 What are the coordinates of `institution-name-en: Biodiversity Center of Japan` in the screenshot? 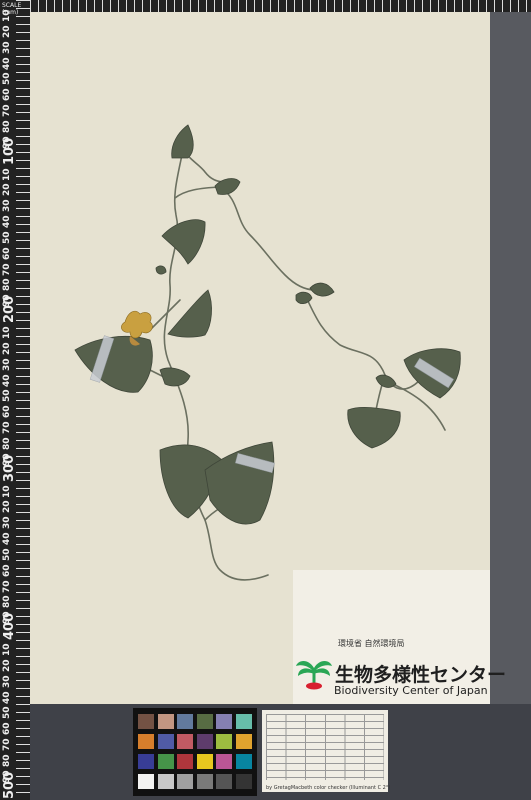 It's located at (411, 690).